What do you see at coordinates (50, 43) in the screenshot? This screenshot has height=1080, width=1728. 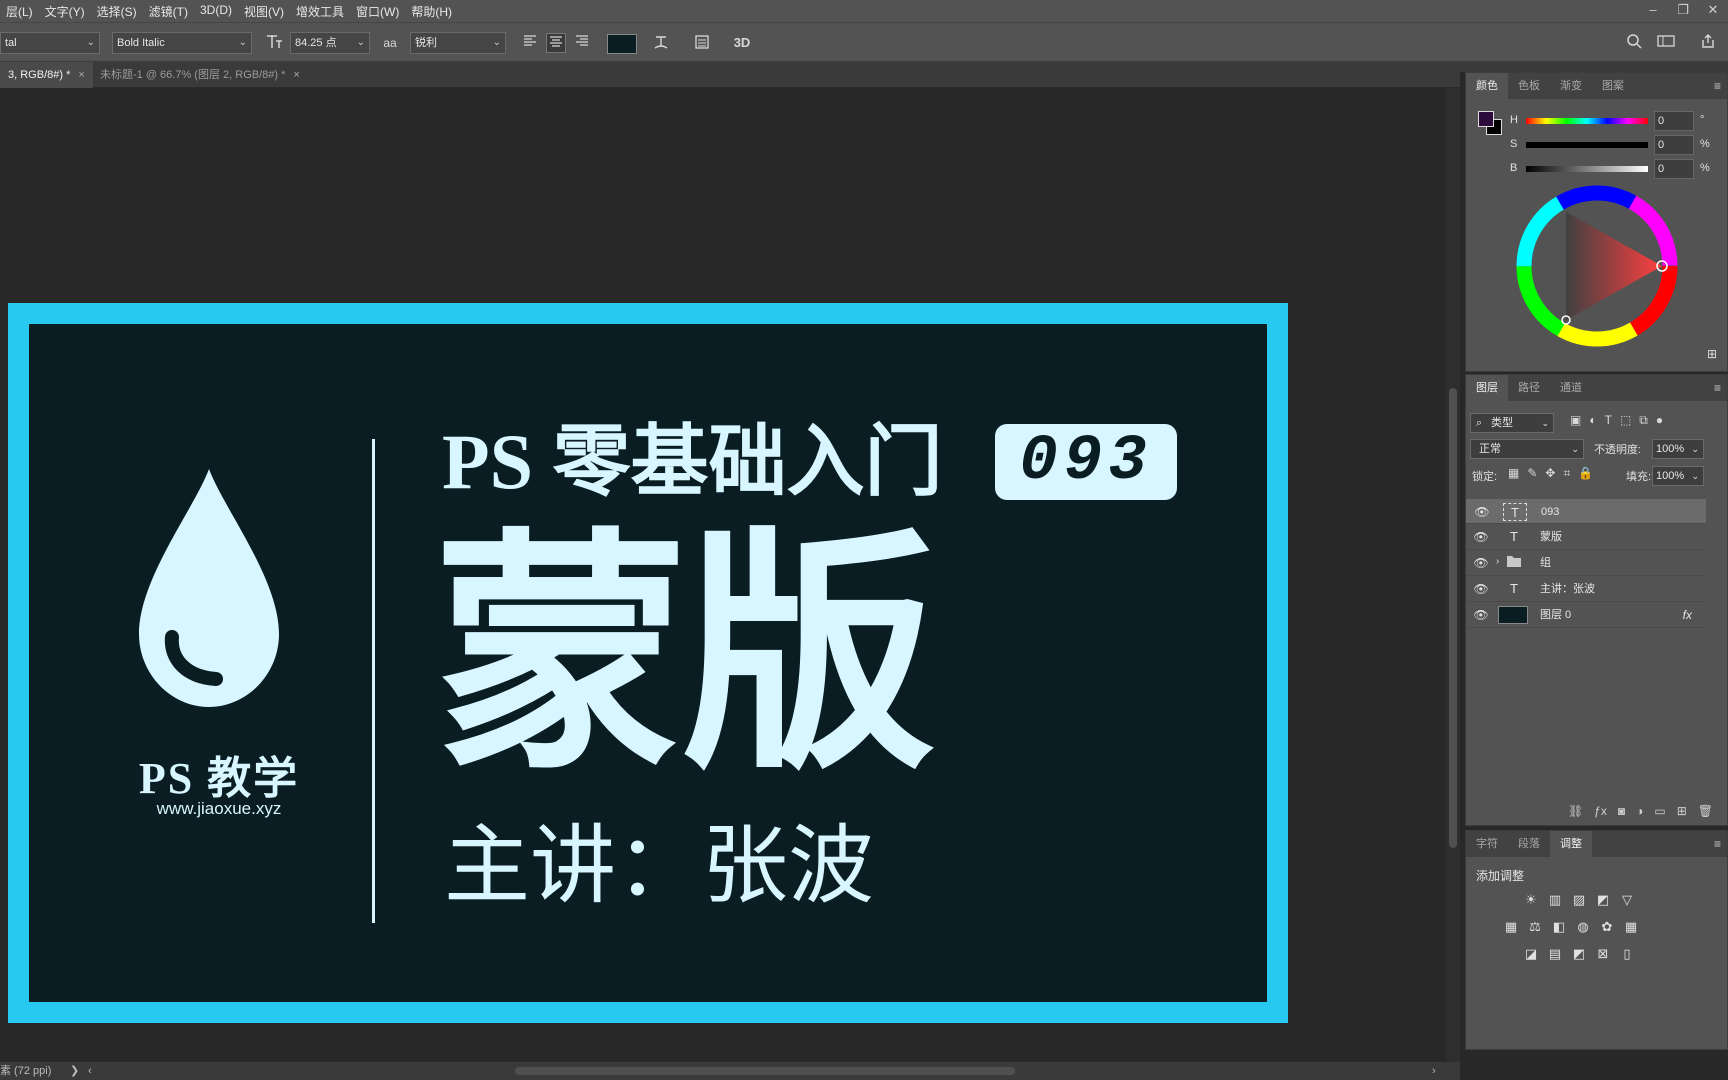 I see `font-family-select: tal ⌄` at bounding box center [50, 43].